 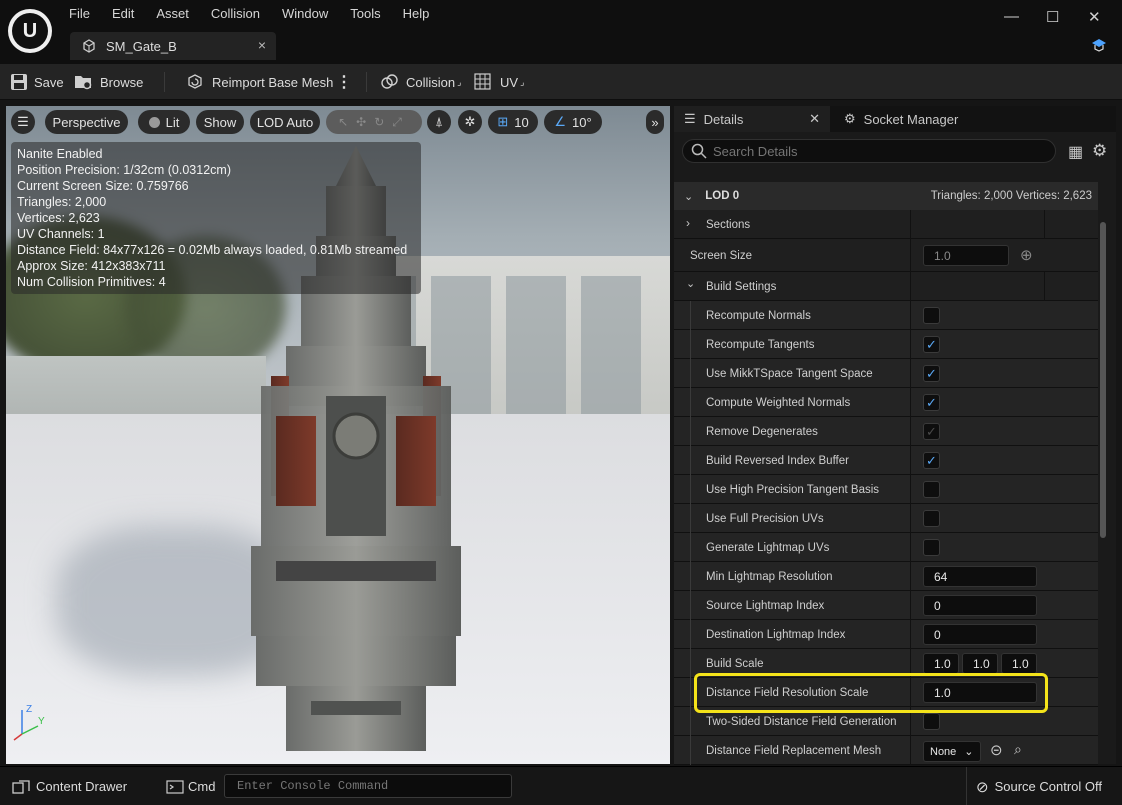 I want to click on source-control-button: ⊘ Source Control Off, so click(x=1039, y=786).